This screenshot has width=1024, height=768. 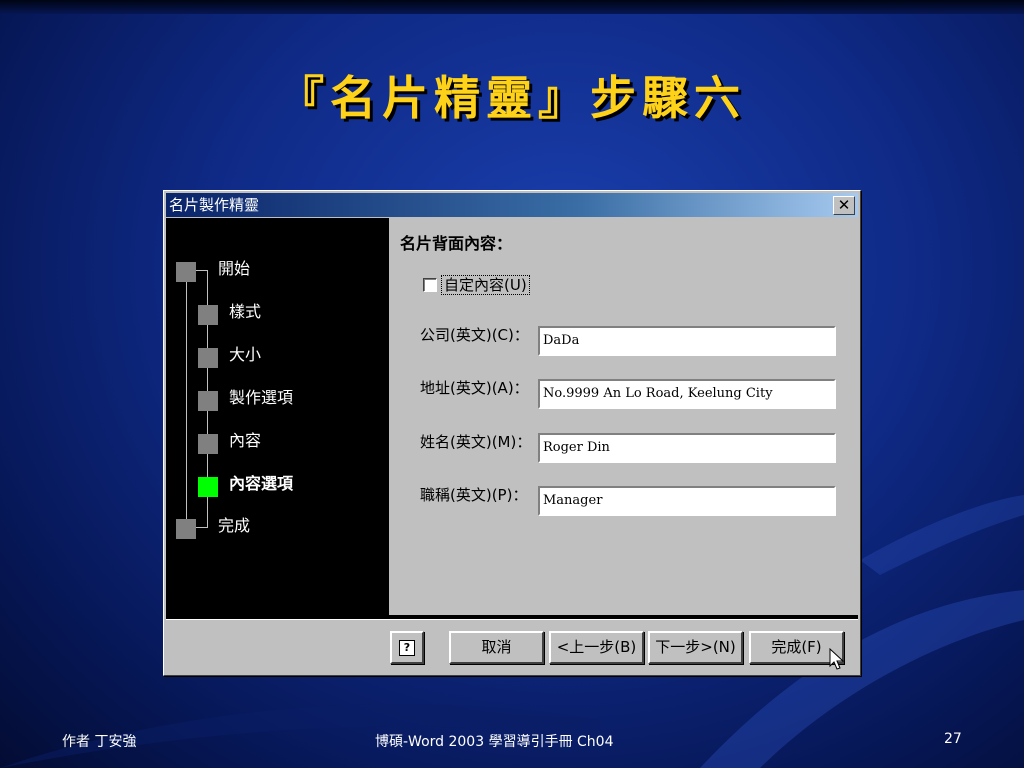 I want to click on step-box-style, so click(x=208, y=315).